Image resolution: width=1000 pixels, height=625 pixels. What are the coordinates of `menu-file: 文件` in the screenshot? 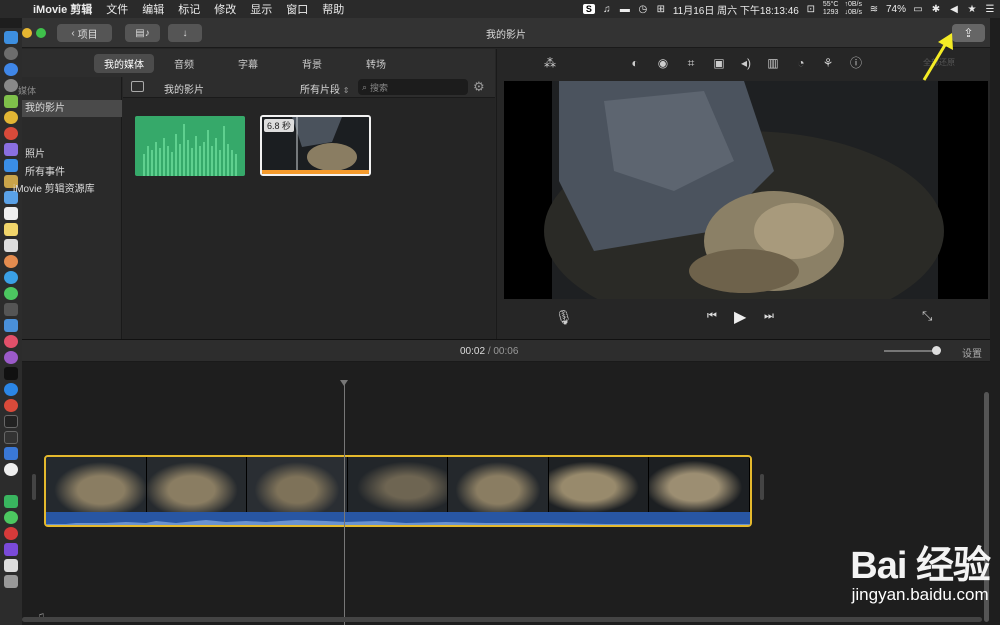 It's located at (117, 9).